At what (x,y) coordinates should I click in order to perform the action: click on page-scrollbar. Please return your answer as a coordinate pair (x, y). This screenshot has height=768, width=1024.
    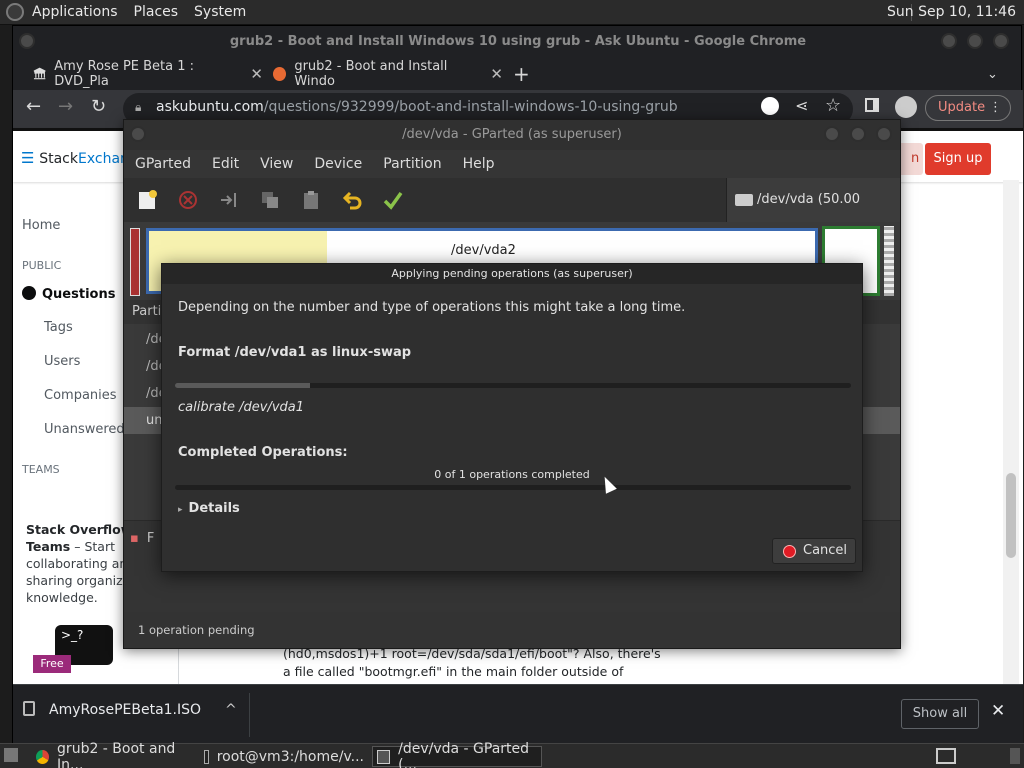
    Looking at the image, I should click on (1011, 432).